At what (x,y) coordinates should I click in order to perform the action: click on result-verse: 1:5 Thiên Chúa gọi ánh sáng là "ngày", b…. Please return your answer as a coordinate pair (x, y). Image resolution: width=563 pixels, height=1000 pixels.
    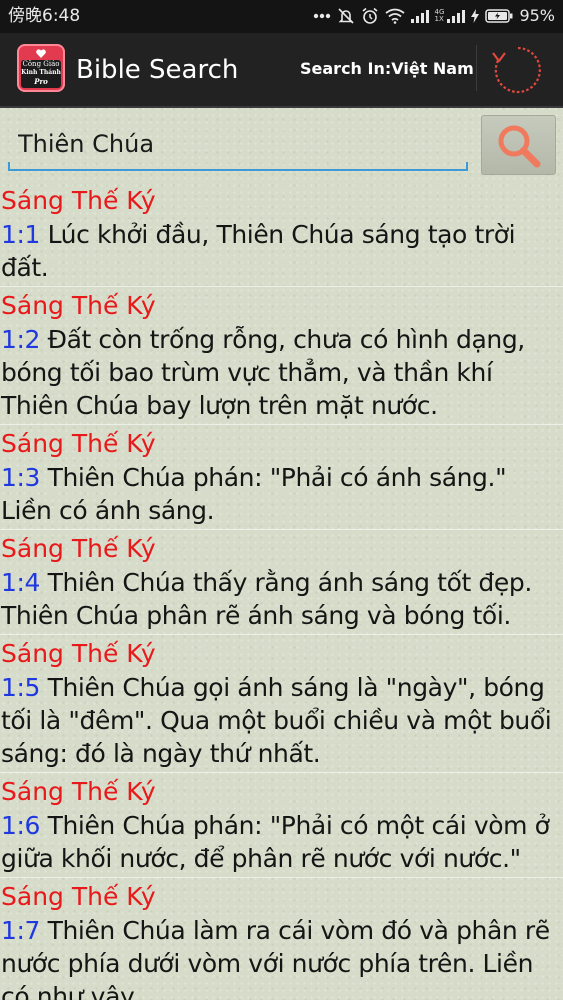
    Looking at the image, I should click on (281, 720).